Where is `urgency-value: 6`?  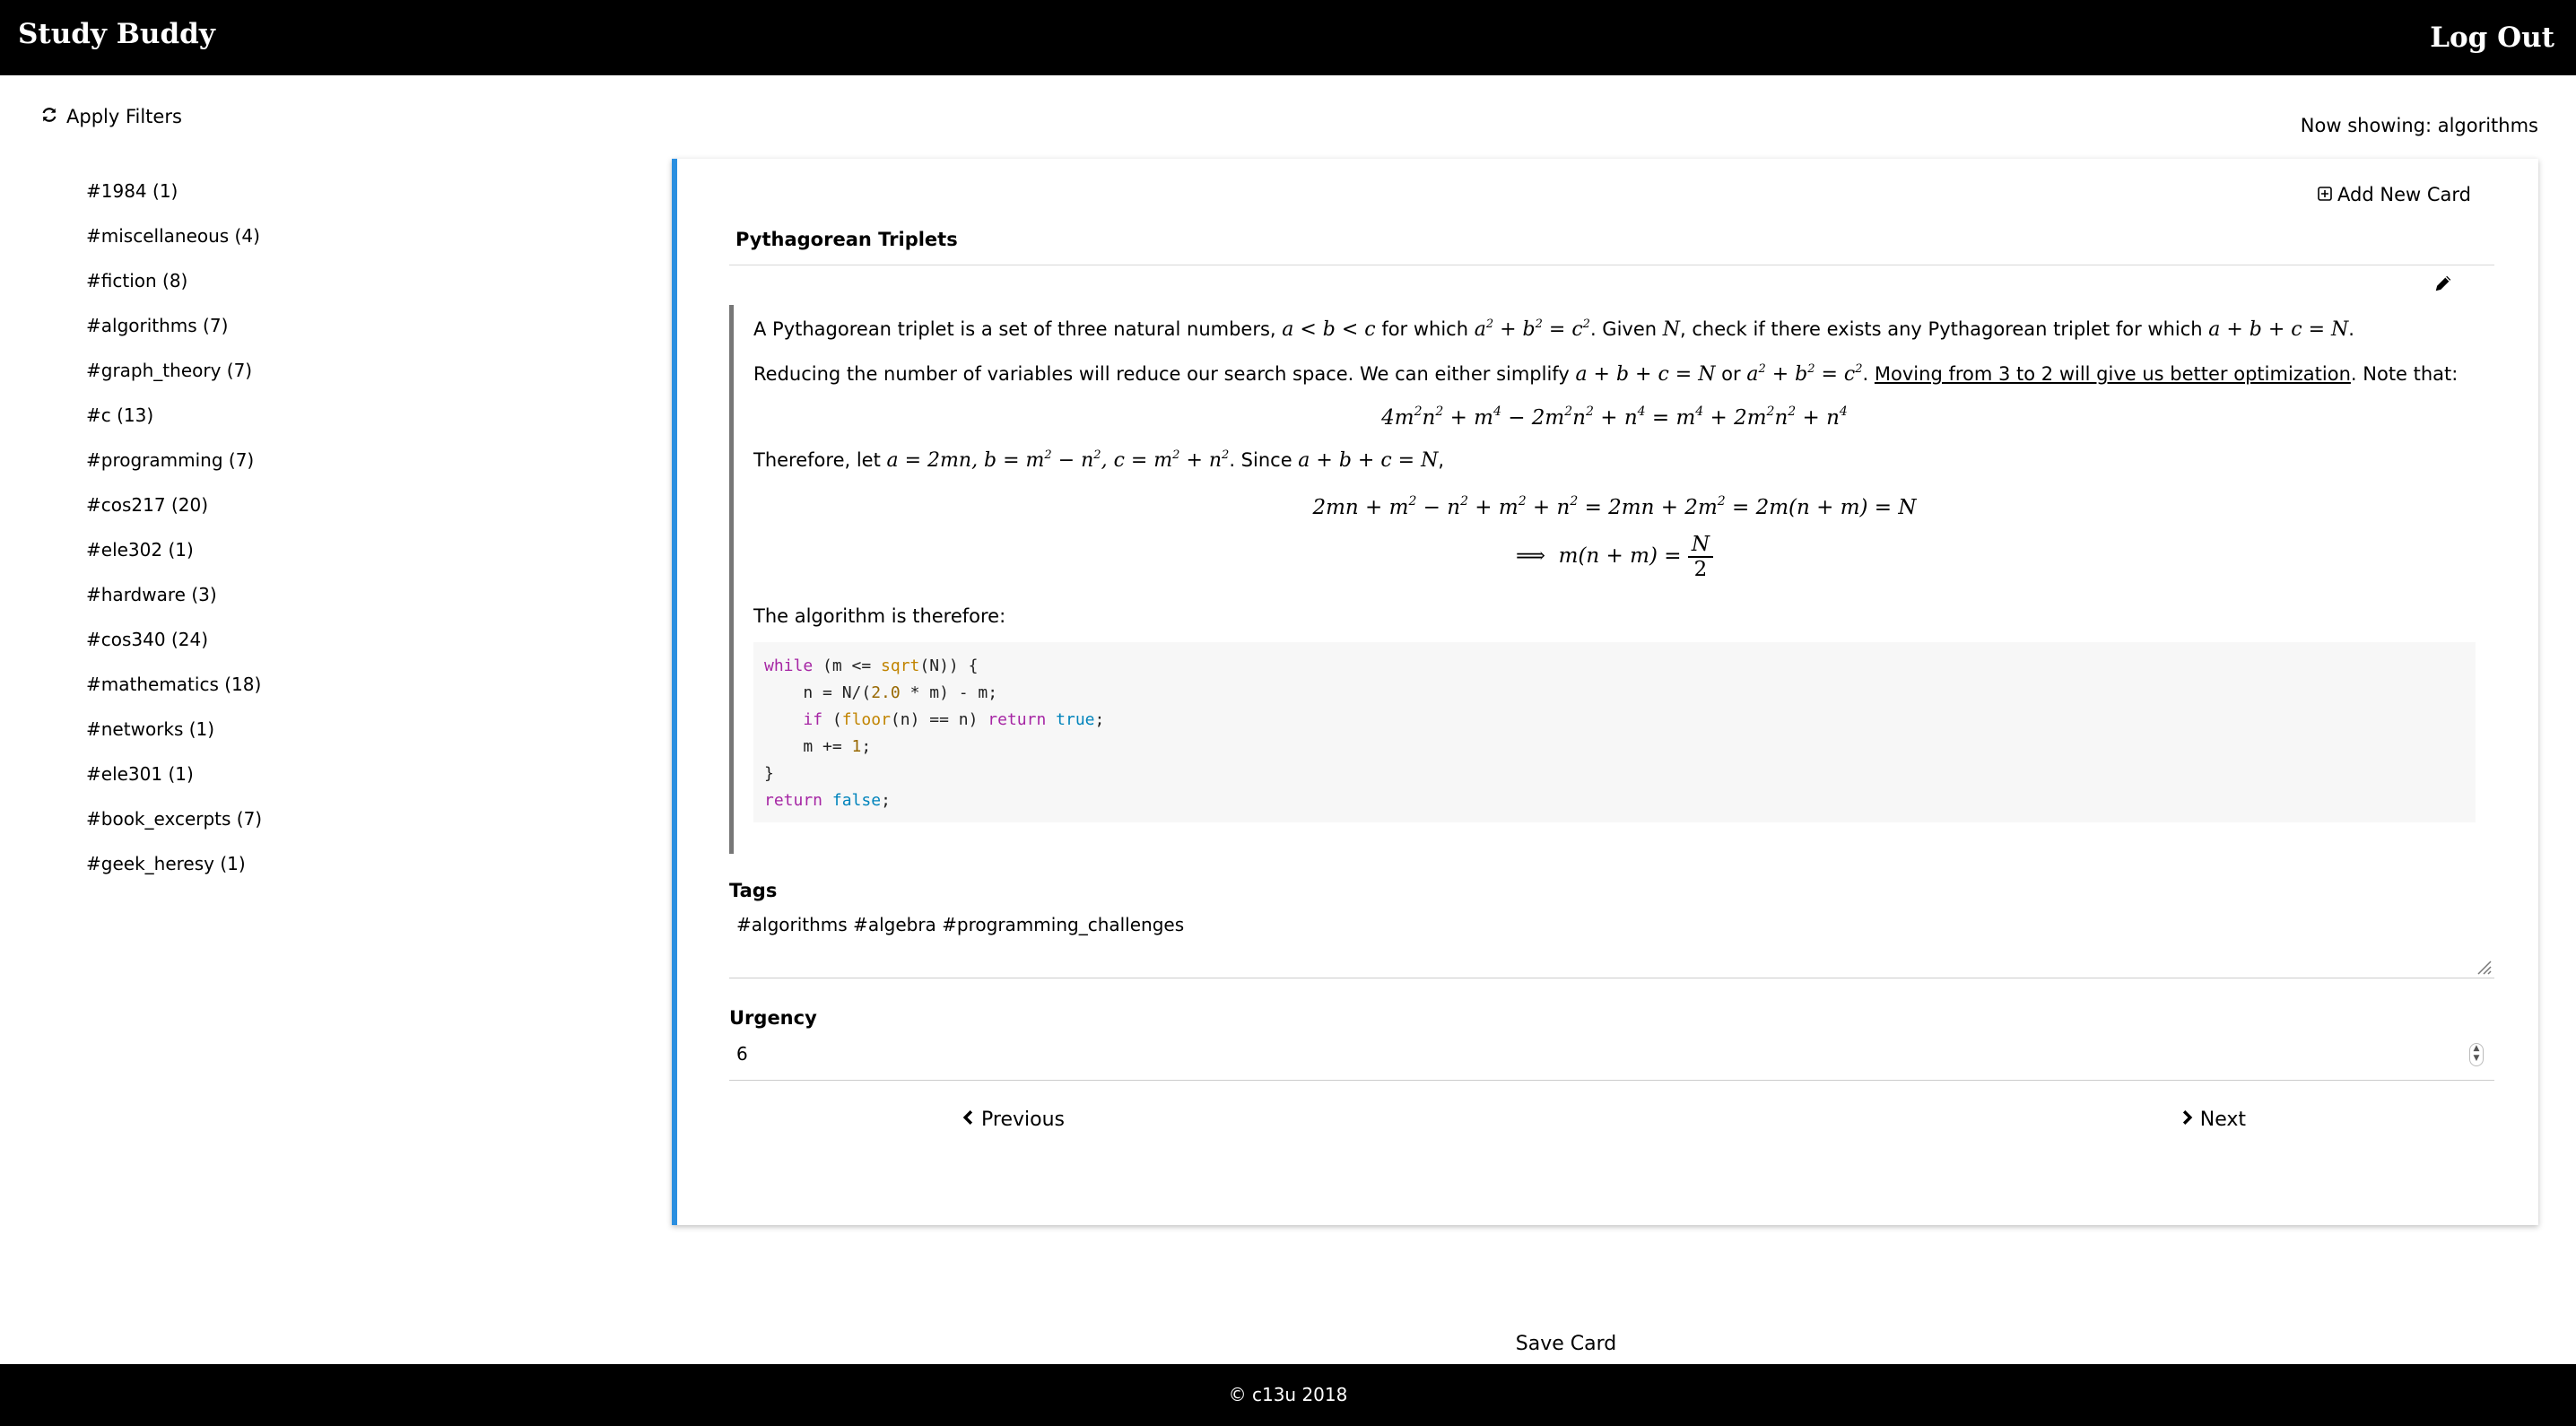 urgency-value: 6 is located at coordinates (742, 1054).